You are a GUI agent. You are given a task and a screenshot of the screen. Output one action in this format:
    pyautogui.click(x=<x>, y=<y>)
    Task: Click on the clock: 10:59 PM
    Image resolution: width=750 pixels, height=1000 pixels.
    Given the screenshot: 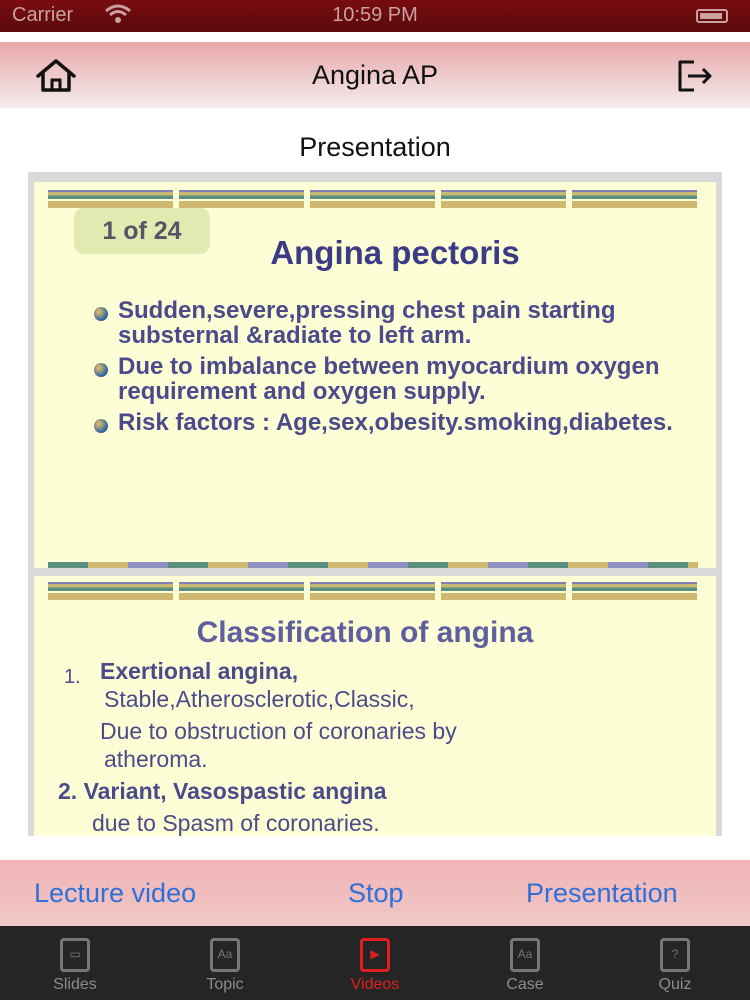 What is the action you would take?
    pyautogui.click(x=375, y=15)
    